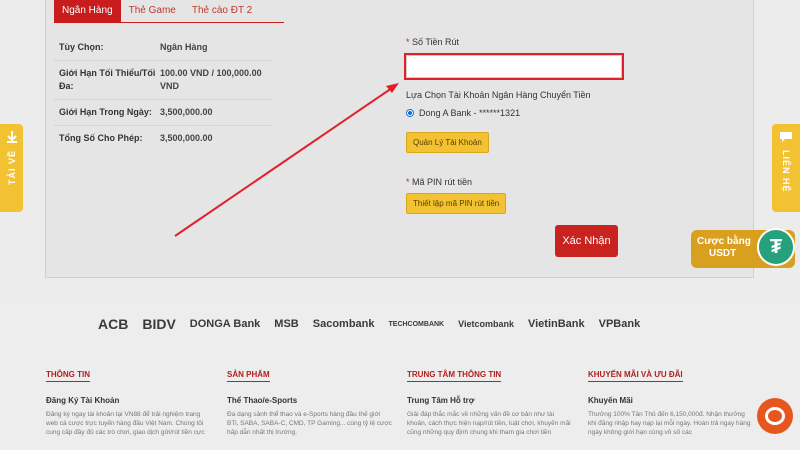 Image resolution: width=800 pixels, height=450 pixels. Describe the element at coordinates (225, 324) in the screenshot. I see `bank-logo: DONGA Bank` at that location.